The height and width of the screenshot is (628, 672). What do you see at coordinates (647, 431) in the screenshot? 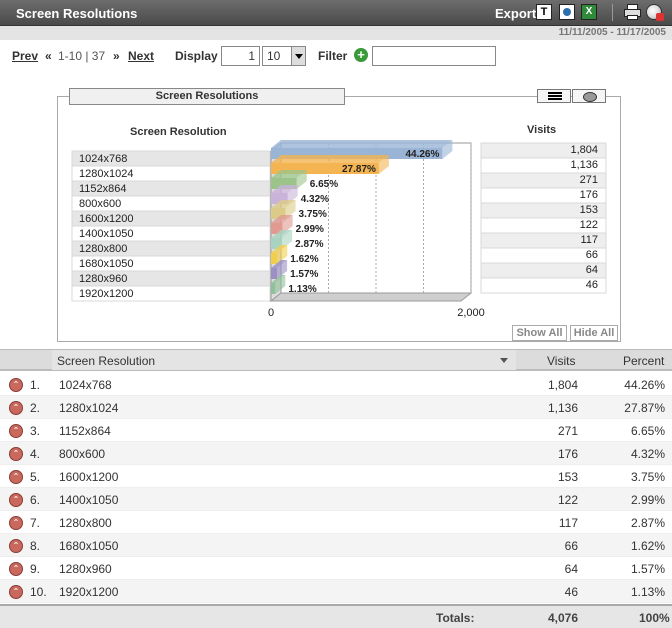
I see `row-percent: 6.65%` at bounding box center [647, 431].